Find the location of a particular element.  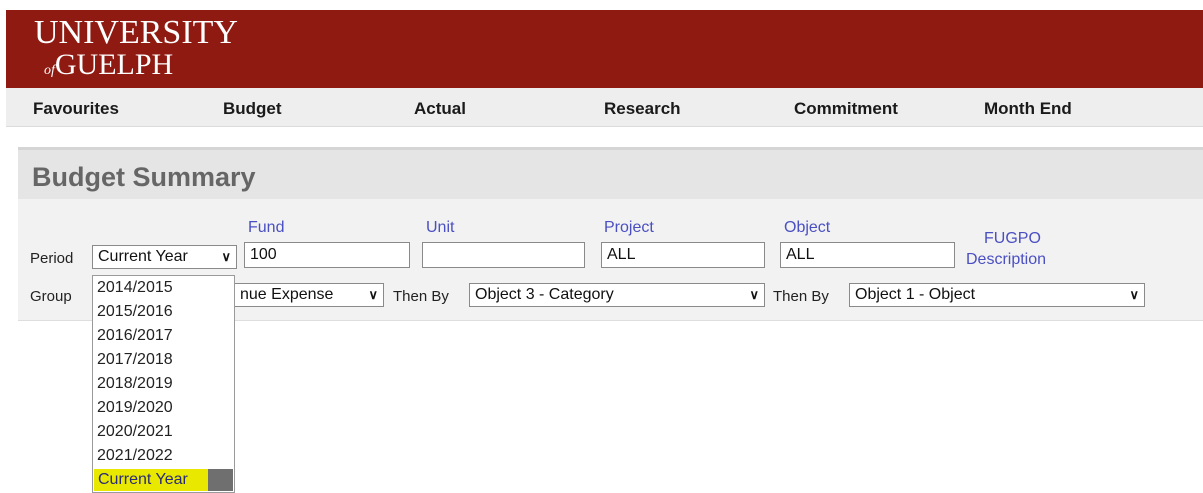

project-link: Project is located at coordinates (629, 228).